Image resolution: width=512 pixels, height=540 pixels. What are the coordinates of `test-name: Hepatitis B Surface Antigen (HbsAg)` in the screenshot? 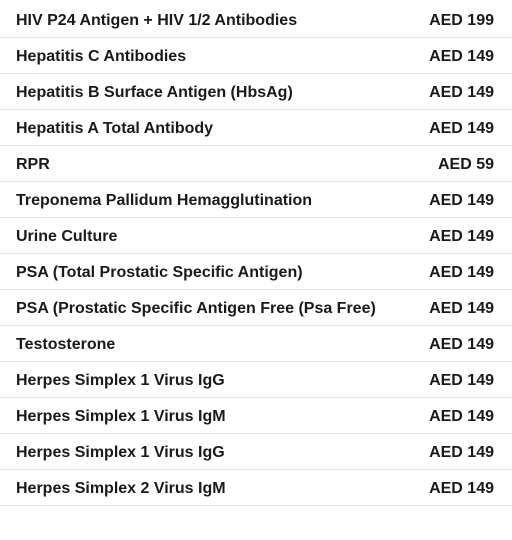 It's located at (193, 91).